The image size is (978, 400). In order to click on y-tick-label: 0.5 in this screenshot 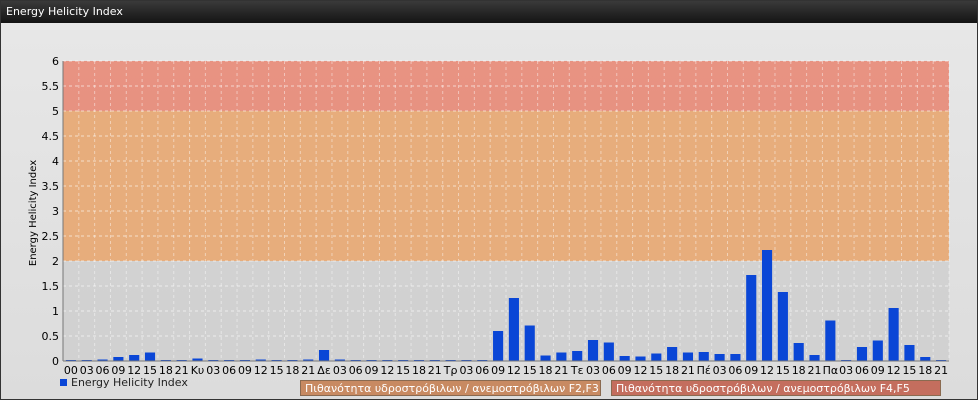, I will do `click(51, 336)`.